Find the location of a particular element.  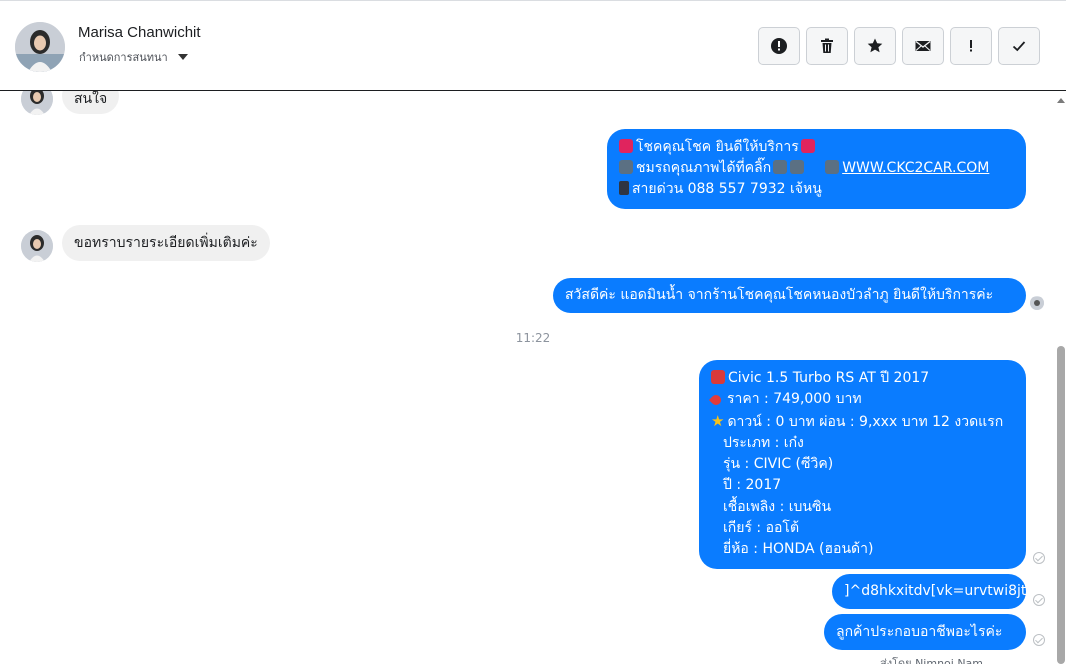

alert-circle-icon is located at coordinates (779, 46).